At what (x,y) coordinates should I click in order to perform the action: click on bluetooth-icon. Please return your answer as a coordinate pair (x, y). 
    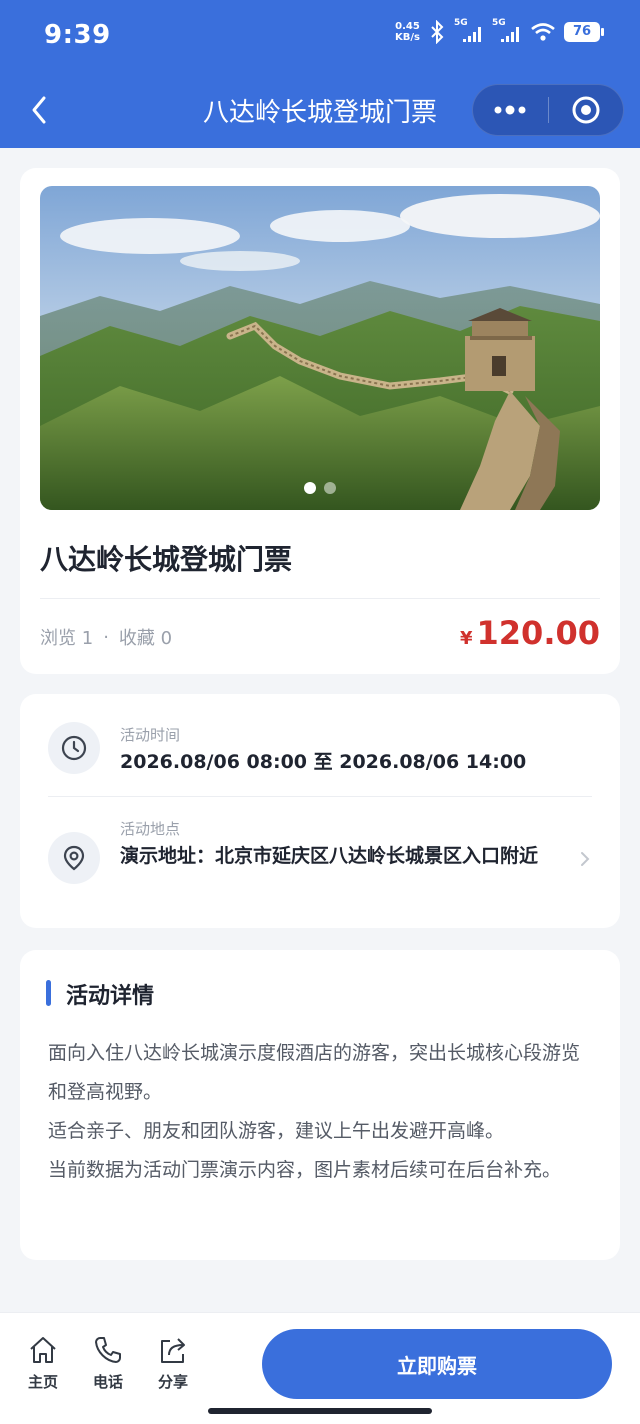
    Looking at the image, I should click on (437, 32).